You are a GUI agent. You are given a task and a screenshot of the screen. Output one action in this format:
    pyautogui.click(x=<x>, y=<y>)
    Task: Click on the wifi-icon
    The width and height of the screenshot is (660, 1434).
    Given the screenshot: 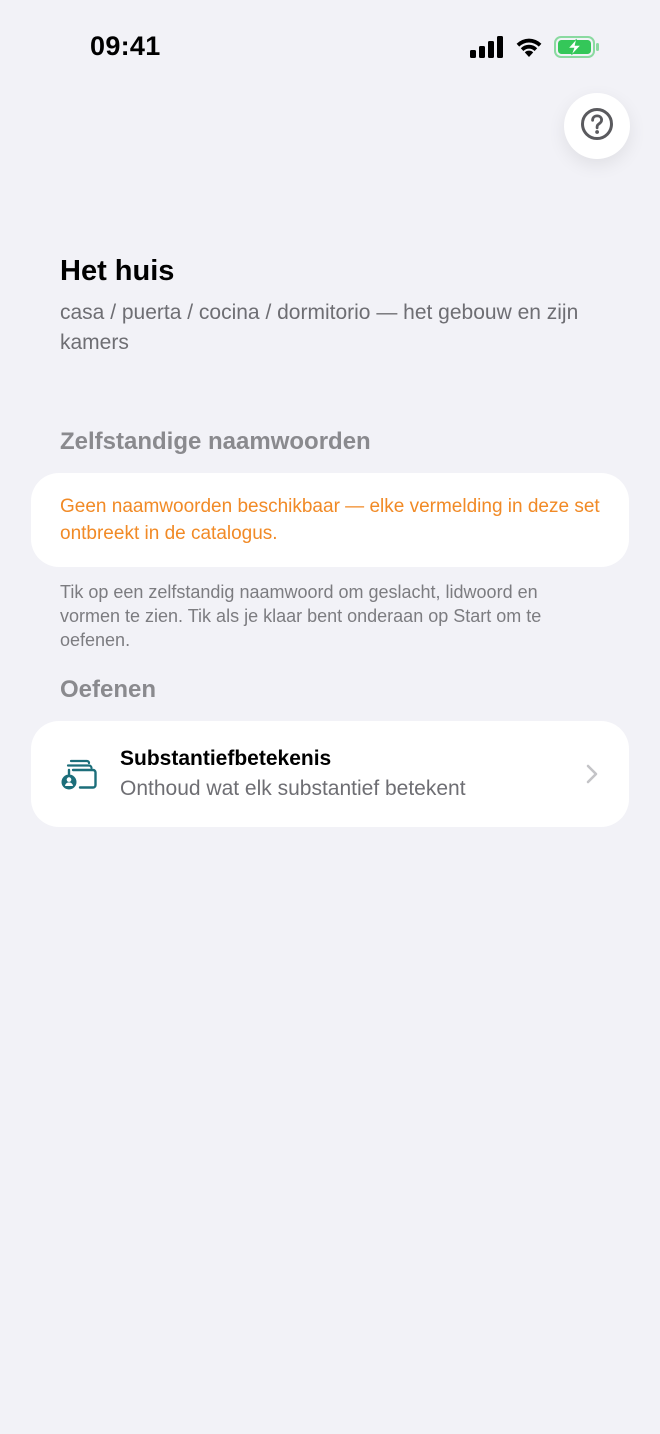 What is the action you would take?
    pyautogui.click(x=529, y=49)
    